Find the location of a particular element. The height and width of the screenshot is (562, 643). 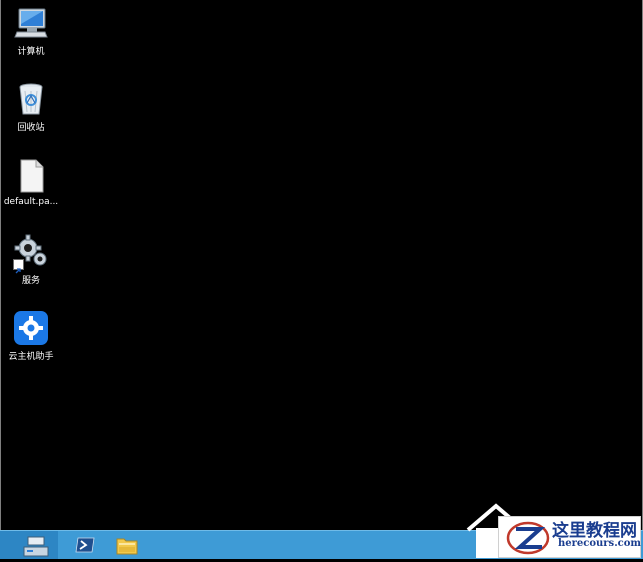

shortcut-arrow-icon is located at coordinates (18, 266).